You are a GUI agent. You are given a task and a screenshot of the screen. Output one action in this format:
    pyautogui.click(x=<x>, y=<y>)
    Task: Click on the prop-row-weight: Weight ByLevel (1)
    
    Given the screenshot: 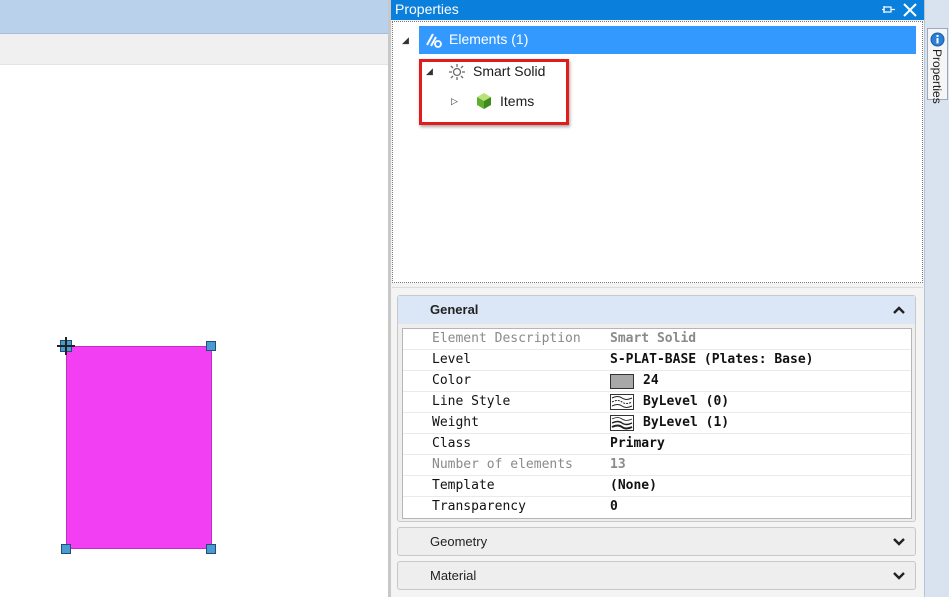 What is the action you would take?
    pyautogui.click(x=657, y=423)
    